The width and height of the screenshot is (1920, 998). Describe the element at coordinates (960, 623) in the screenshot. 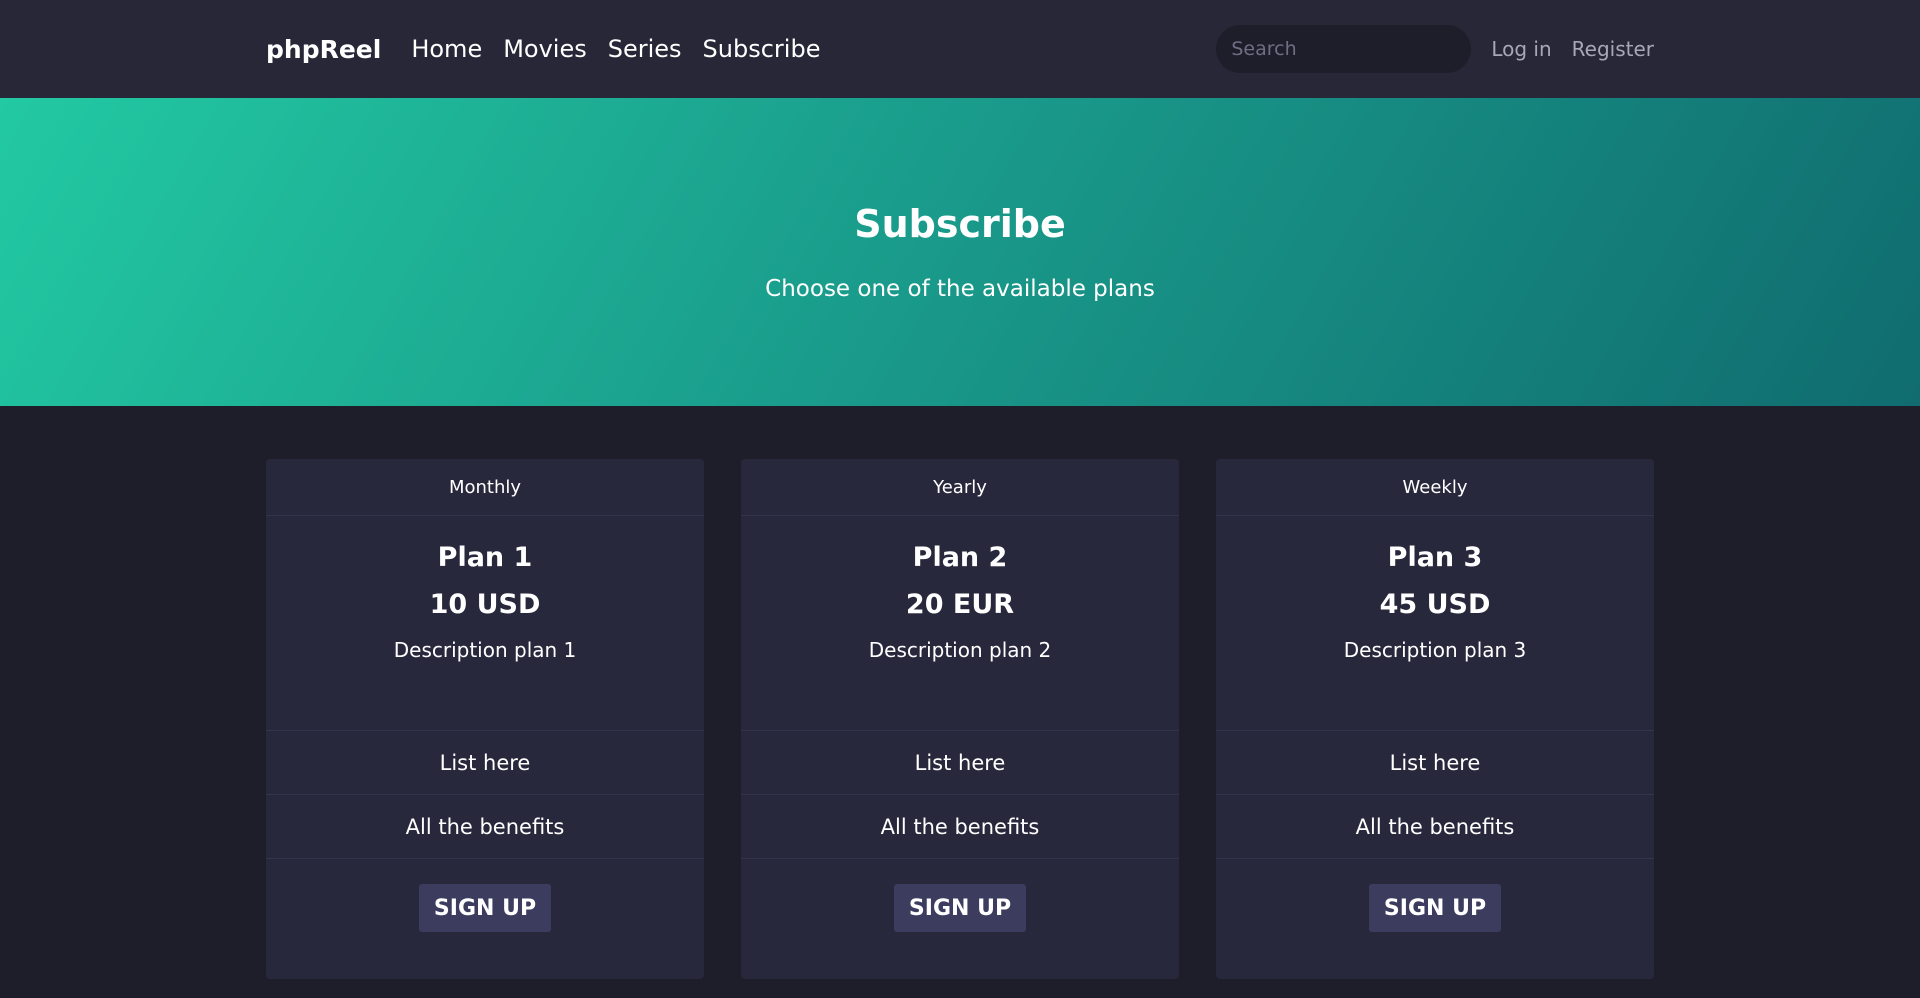

I see `plan-body: Plan 2 20 EUR Description plan 2` at that location.